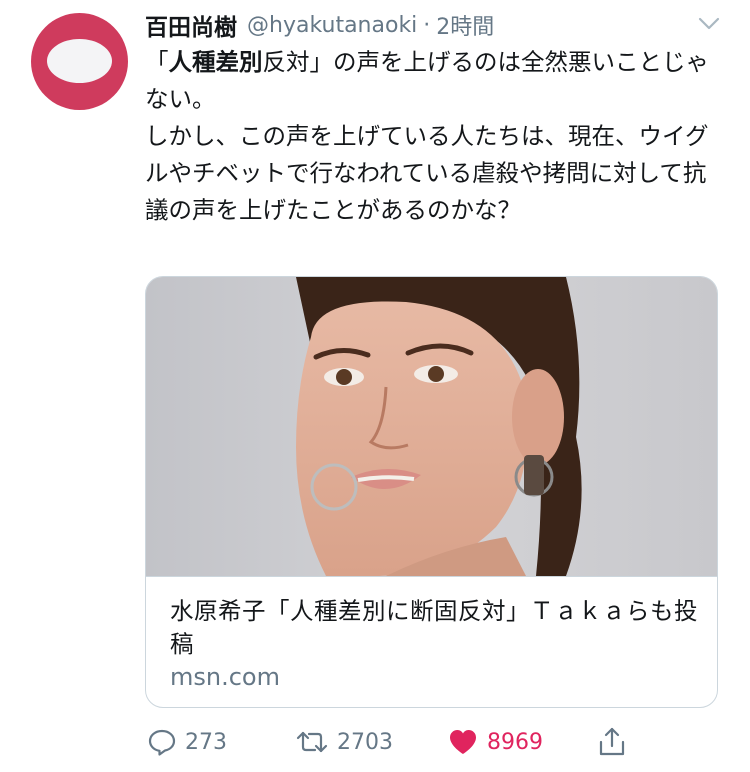 Image resolution: width=750 pixels, height=772 pixels. I want to click on like-count: 8969, so click(515, 742).